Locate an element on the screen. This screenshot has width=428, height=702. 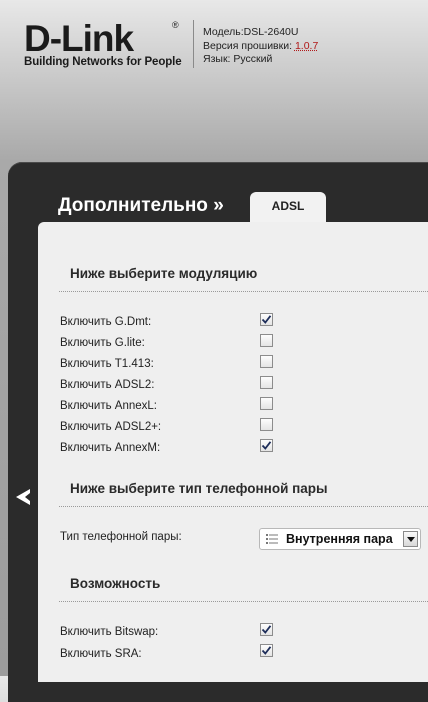
modulation-heading: Ниже выберите модуляцию is located at coordinates (164, 273).